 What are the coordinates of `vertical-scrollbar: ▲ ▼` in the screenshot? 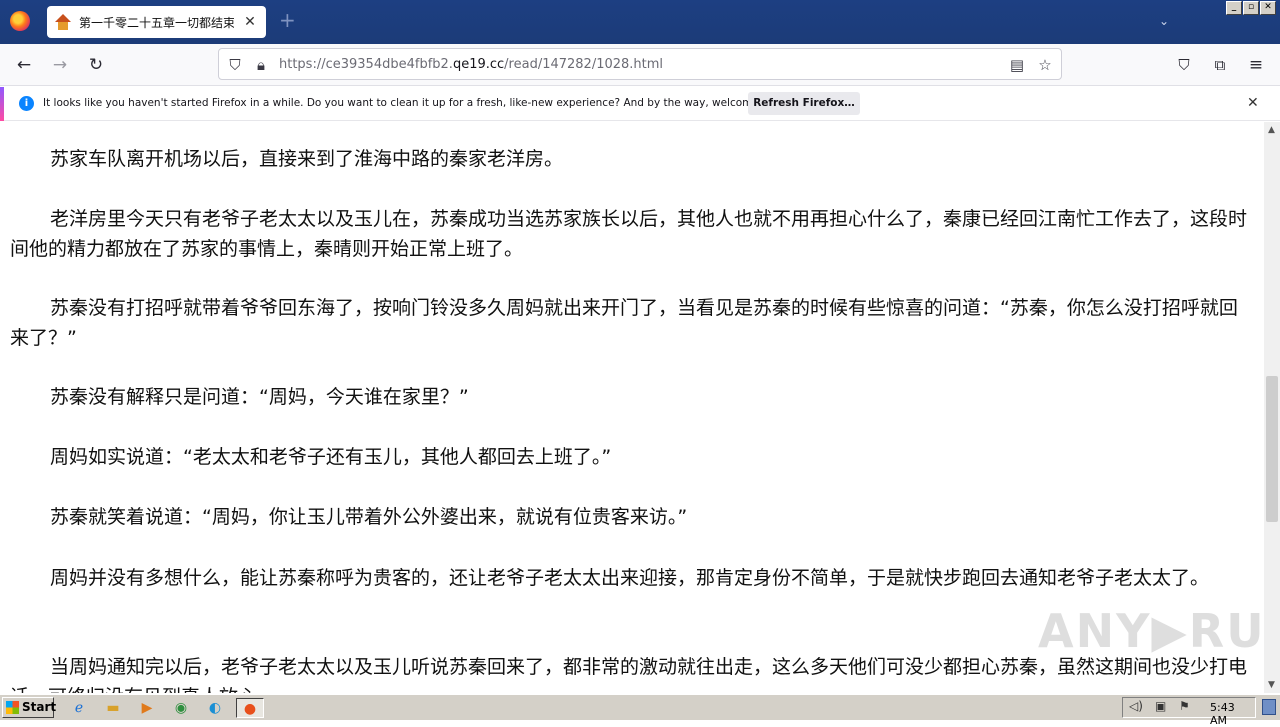 It's located at (1272, 407).